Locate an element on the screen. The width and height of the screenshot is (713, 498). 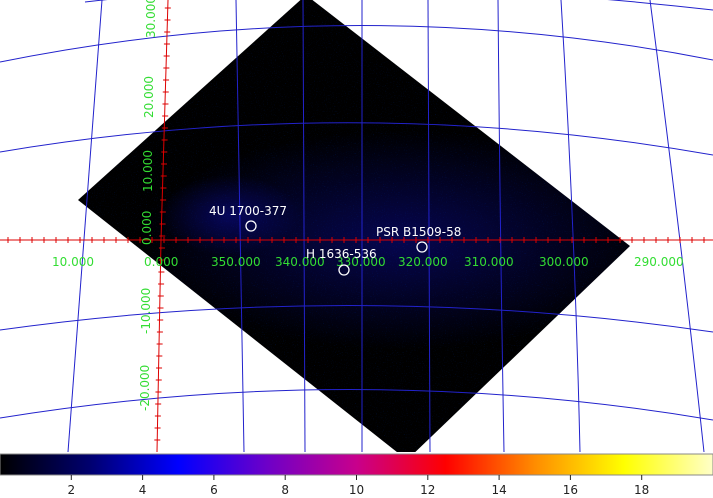
lat-label: 0.000 is located at coordinates (147, 228).